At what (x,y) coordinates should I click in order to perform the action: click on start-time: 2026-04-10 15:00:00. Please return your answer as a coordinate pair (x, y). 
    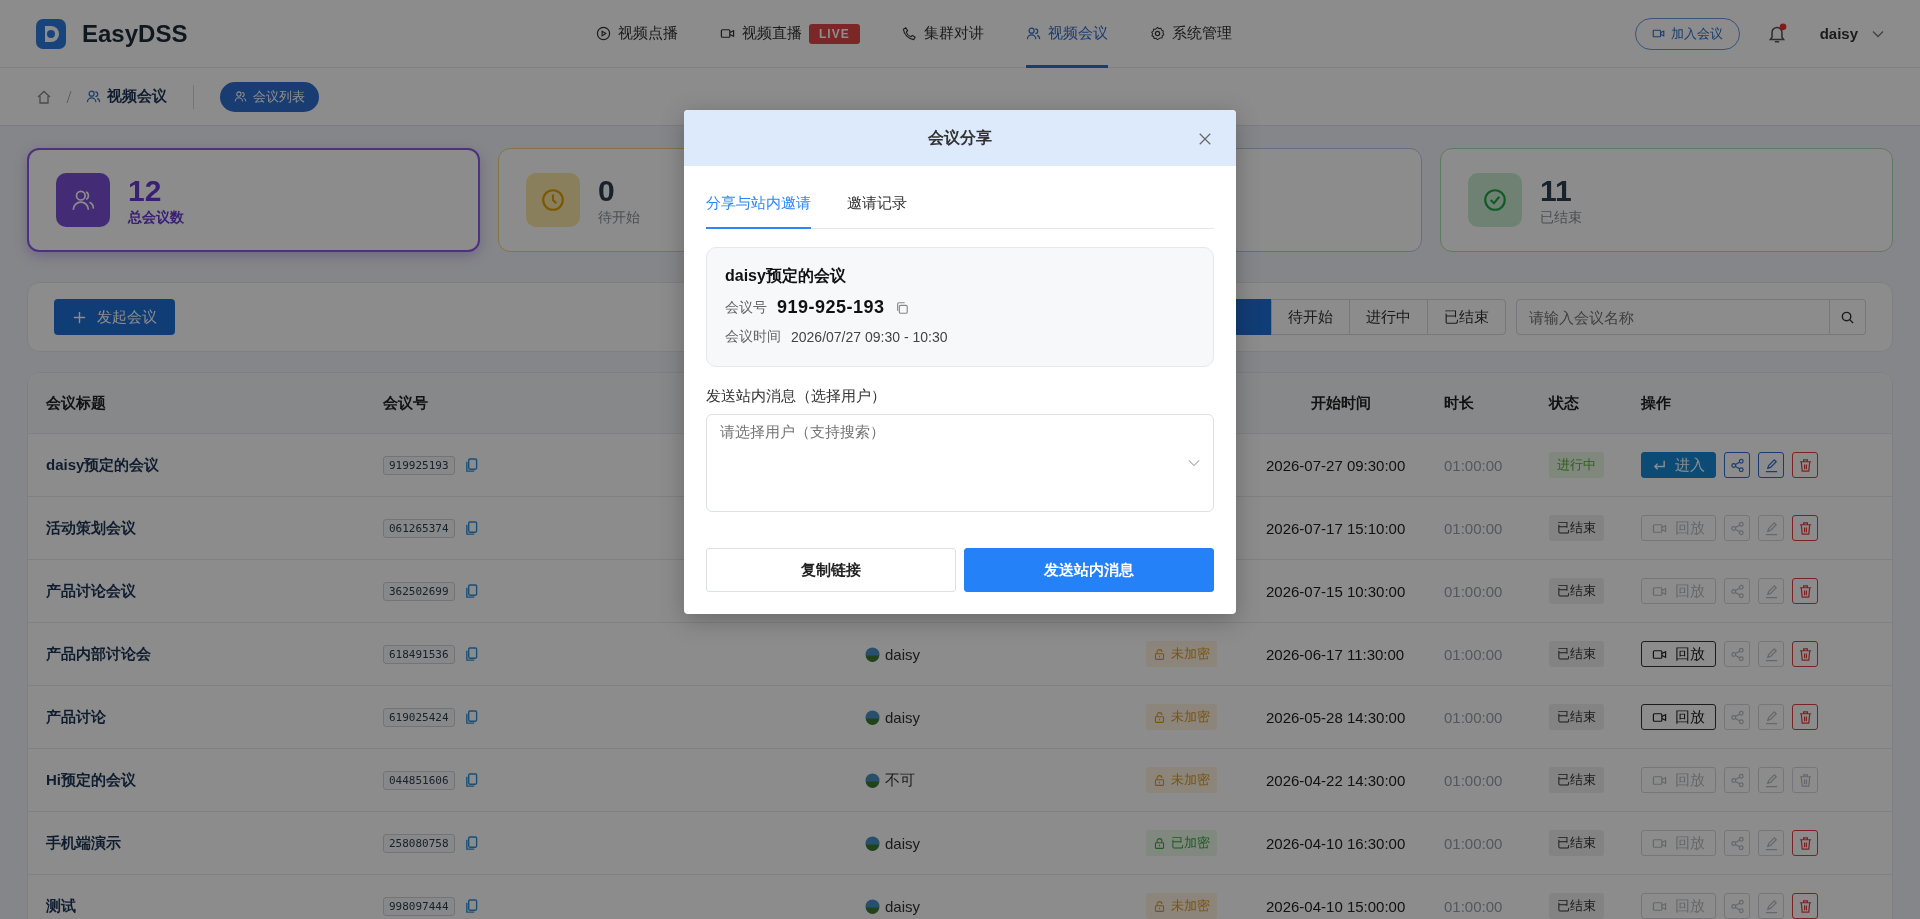
    Looking at the image, I should click on (1336, 906).